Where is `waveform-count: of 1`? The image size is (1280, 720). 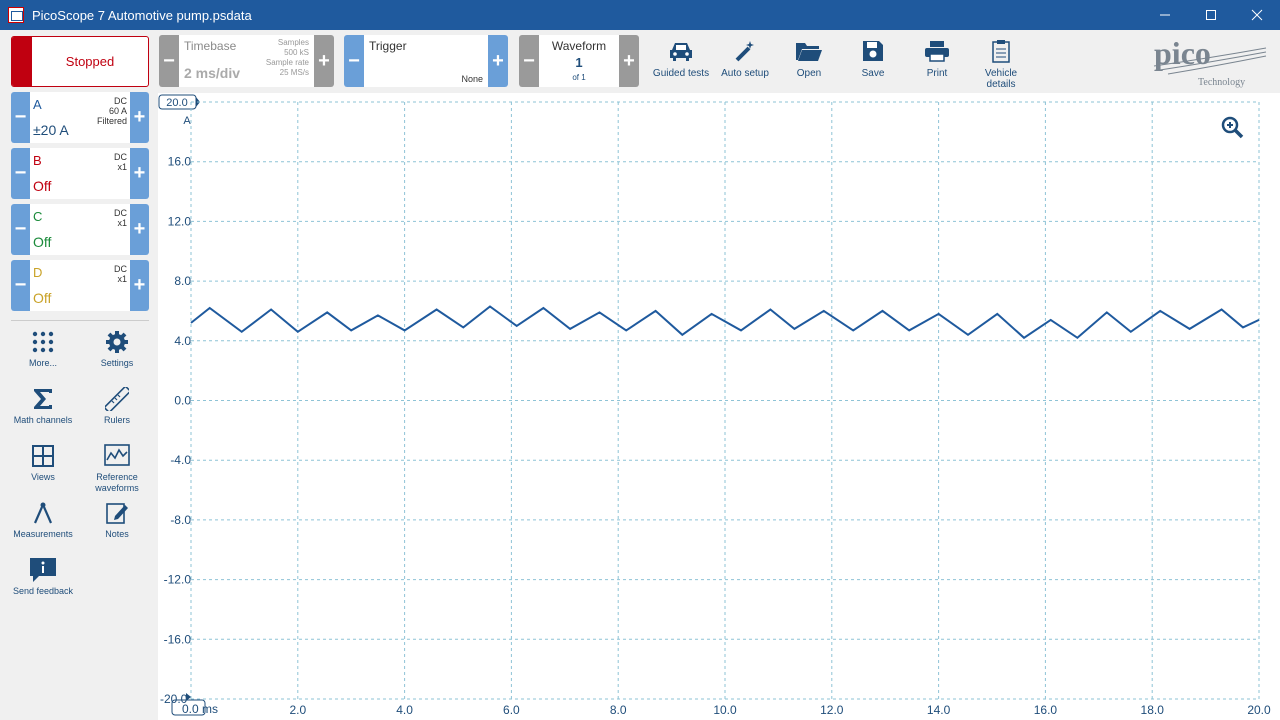 waveform-count: of 1 is located at coordinates (579, 77).